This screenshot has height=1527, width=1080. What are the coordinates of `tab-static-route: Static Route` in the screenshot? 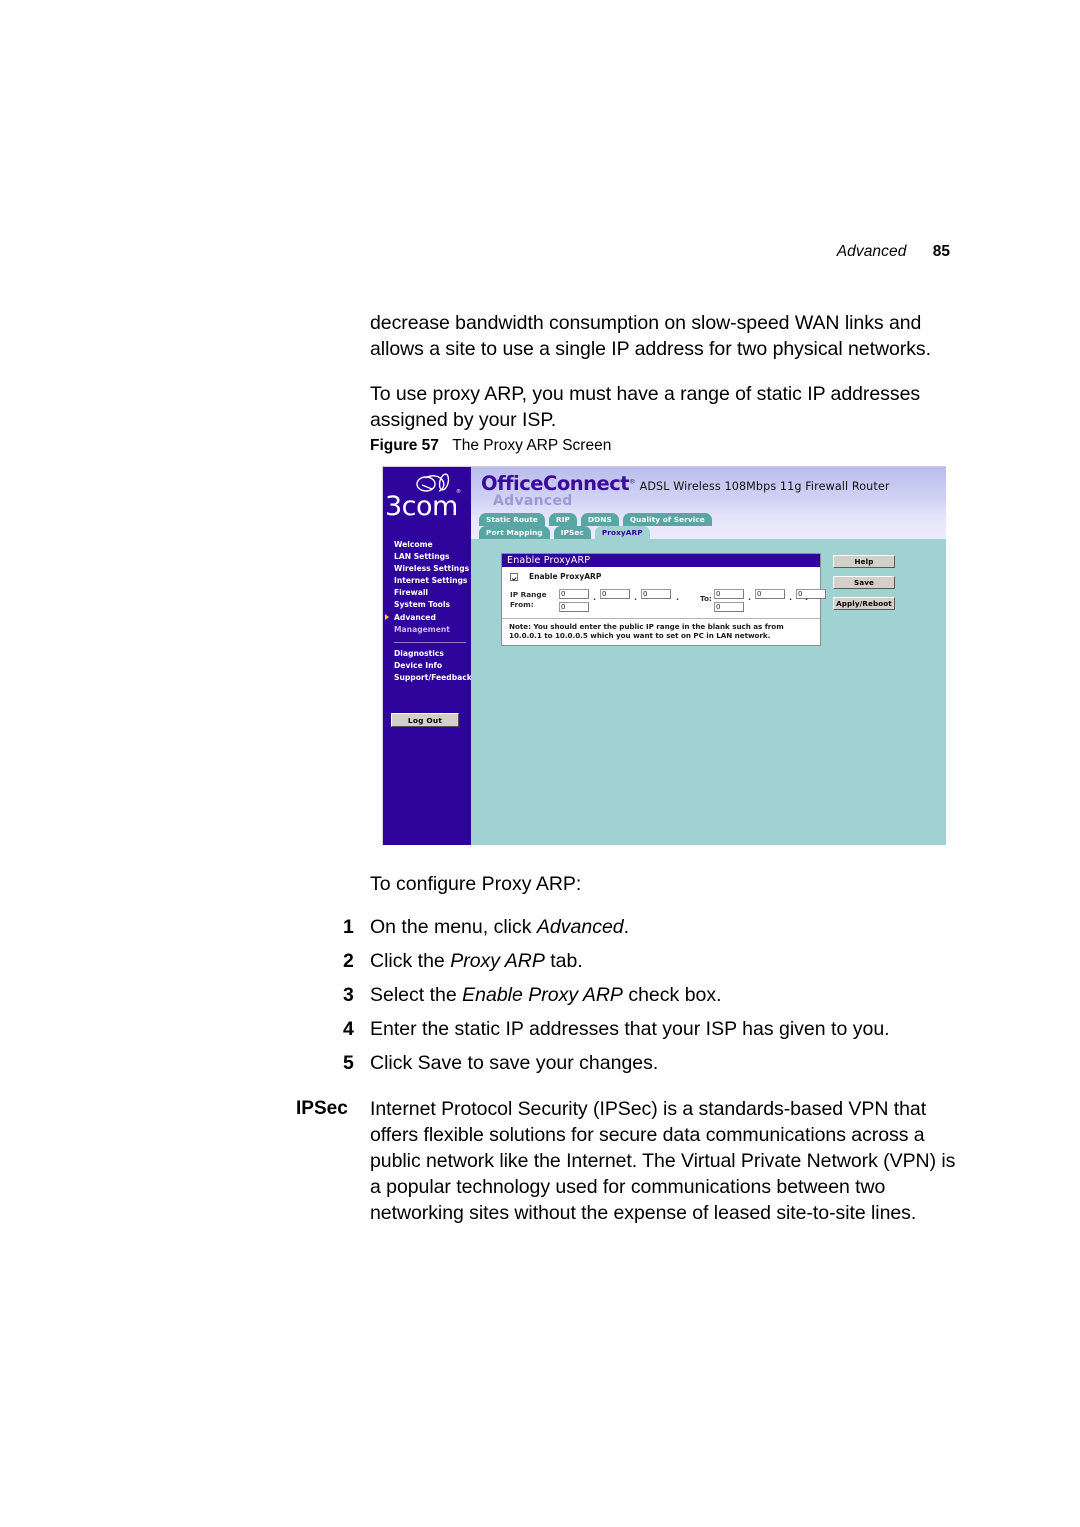 It's located at (512, 519).